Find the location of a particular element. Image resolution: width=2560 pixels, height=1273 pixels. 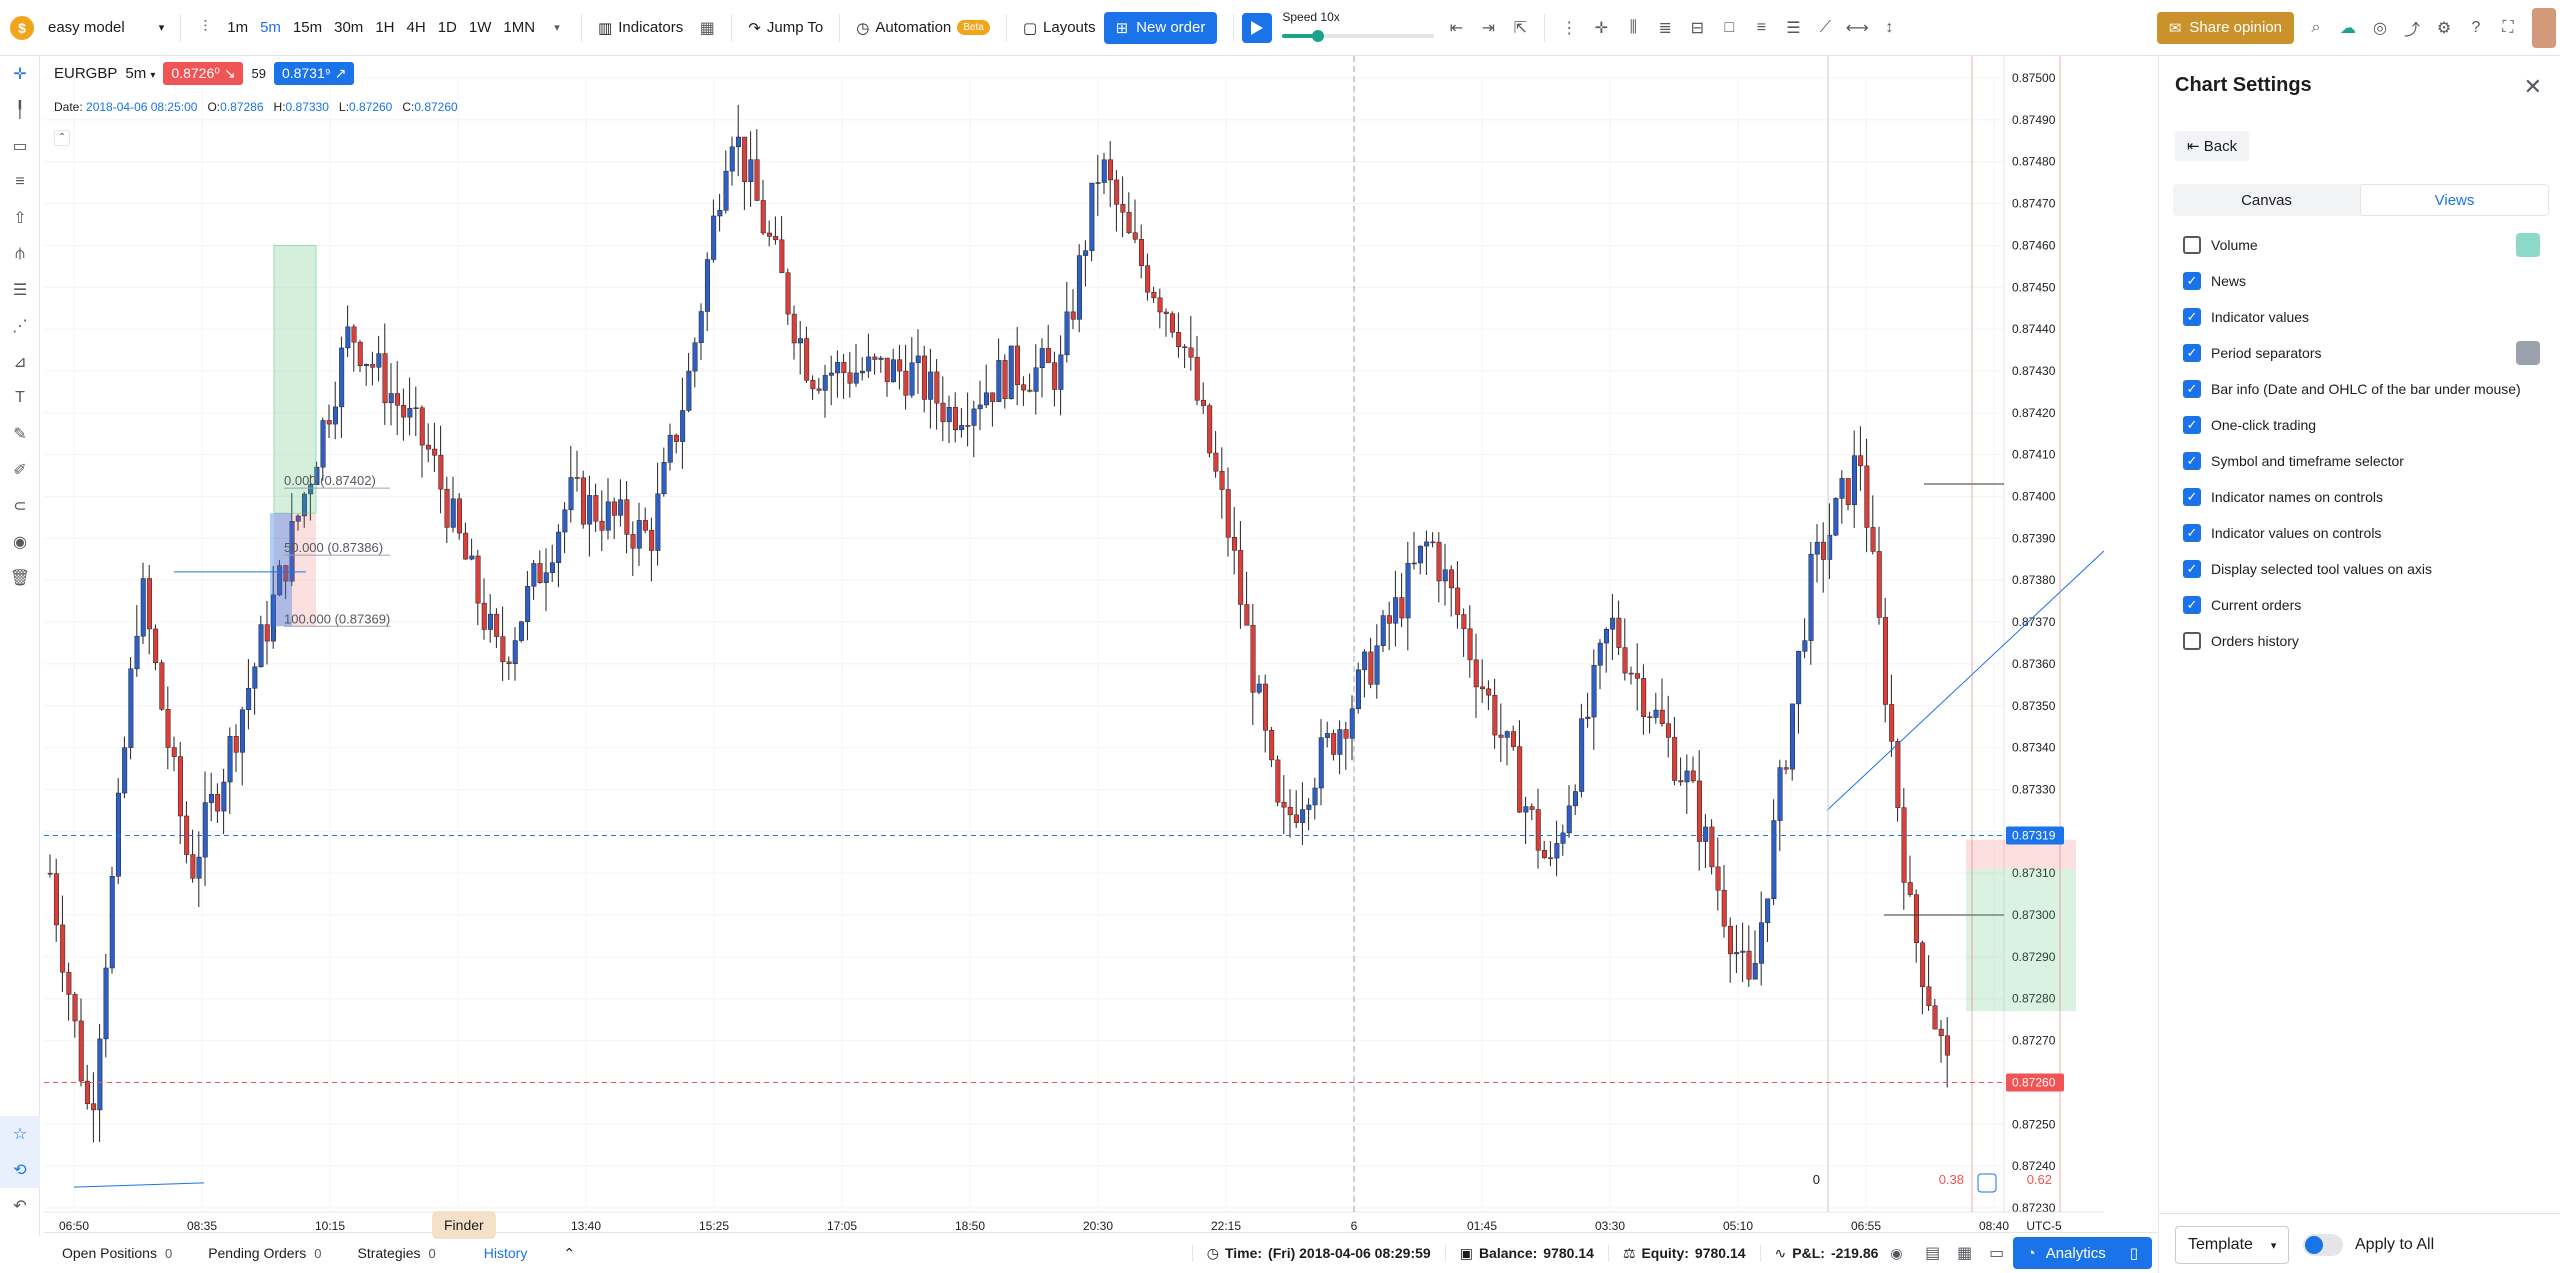

tab-history: History is located at coordinates (500, 1253).